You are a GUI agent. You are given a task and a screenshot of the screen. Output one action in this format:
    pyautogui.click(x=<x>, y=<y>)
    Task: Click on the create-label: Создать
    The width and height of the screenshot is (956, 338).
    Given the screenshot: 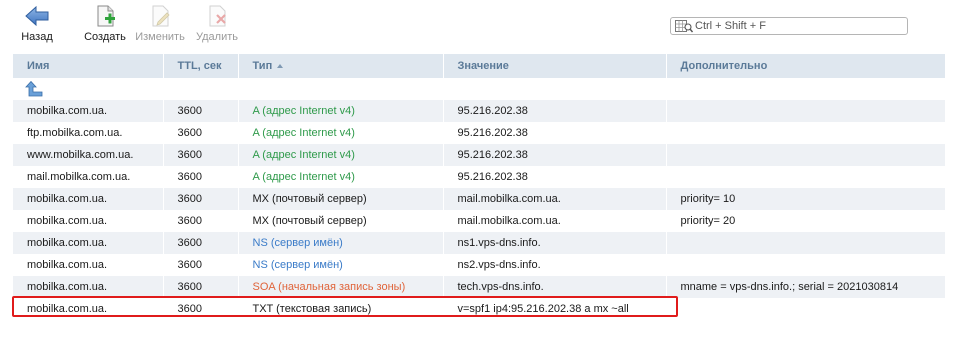 What is the action you would take?
    pyautogui.click(x=105, y=37)
    